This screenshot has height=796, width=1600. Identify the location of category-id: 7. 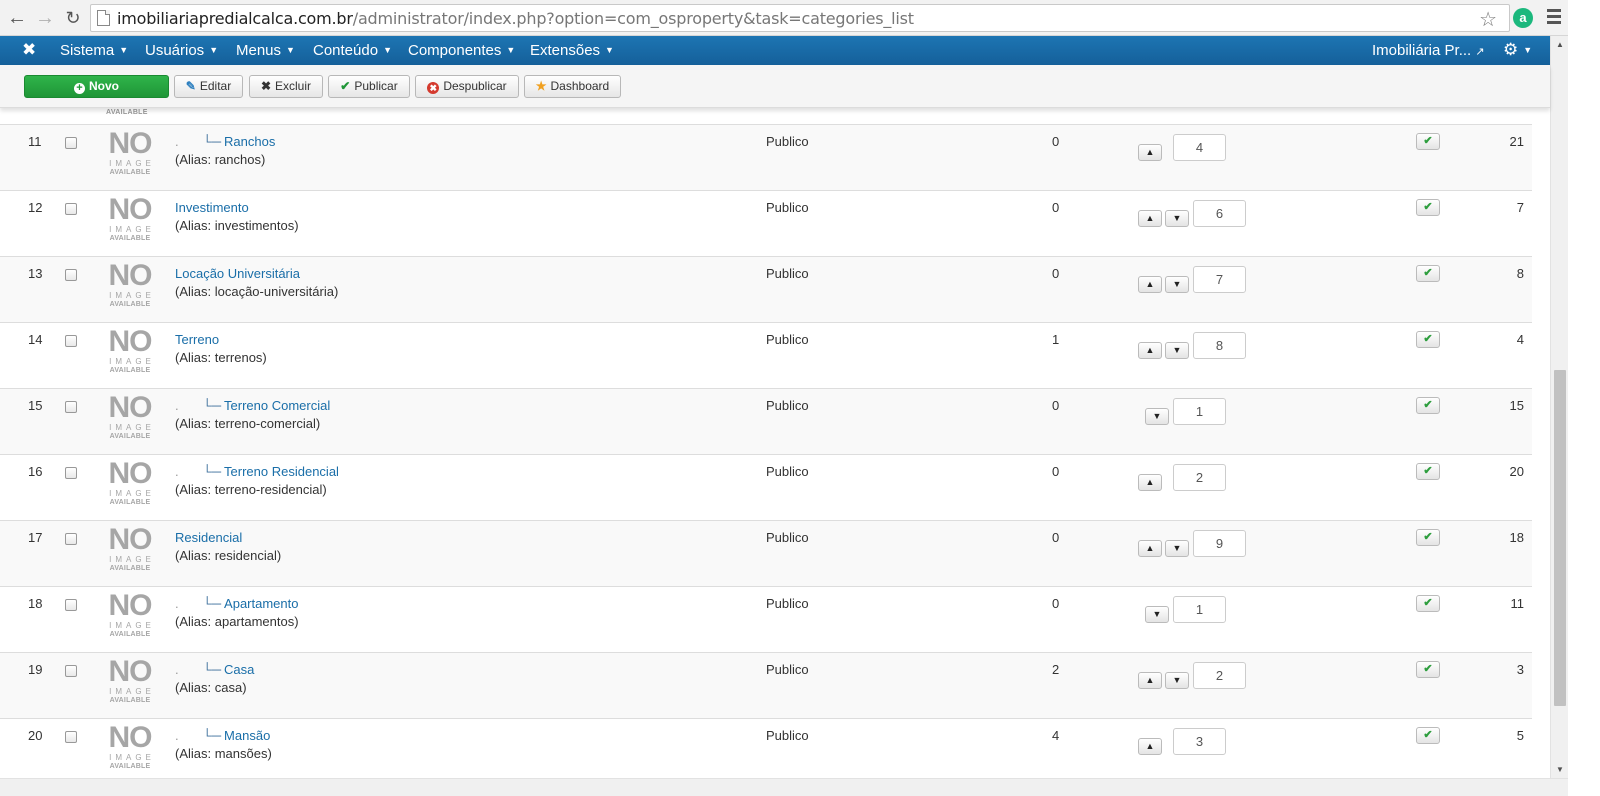
(1520, 207).